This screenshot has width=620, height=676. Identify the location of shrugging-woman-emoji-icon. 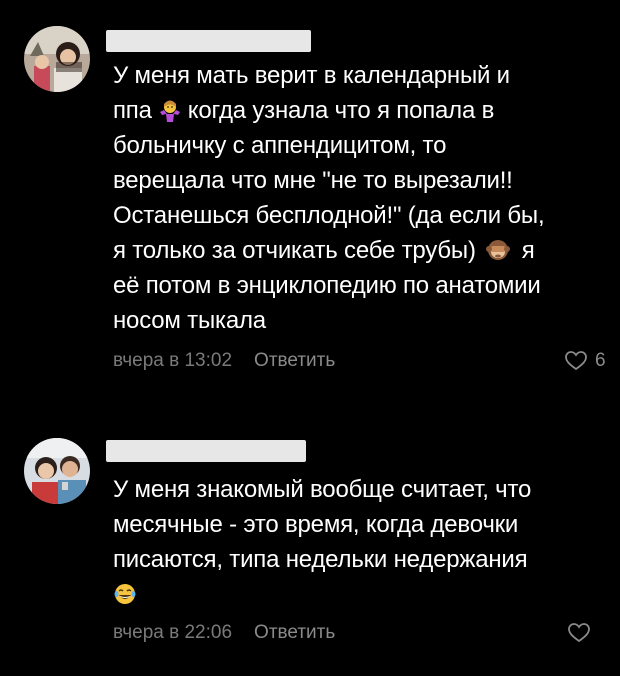
(170, 109).